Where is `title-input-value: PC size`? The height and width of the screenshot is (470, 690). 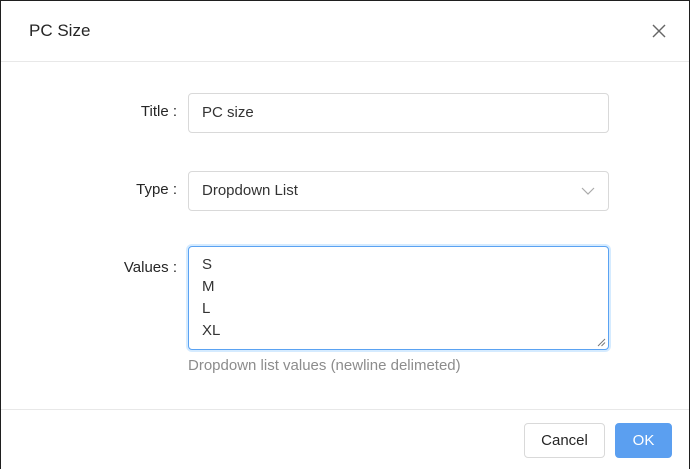
title-input-value: PC size is located at coordinates (228, 112).